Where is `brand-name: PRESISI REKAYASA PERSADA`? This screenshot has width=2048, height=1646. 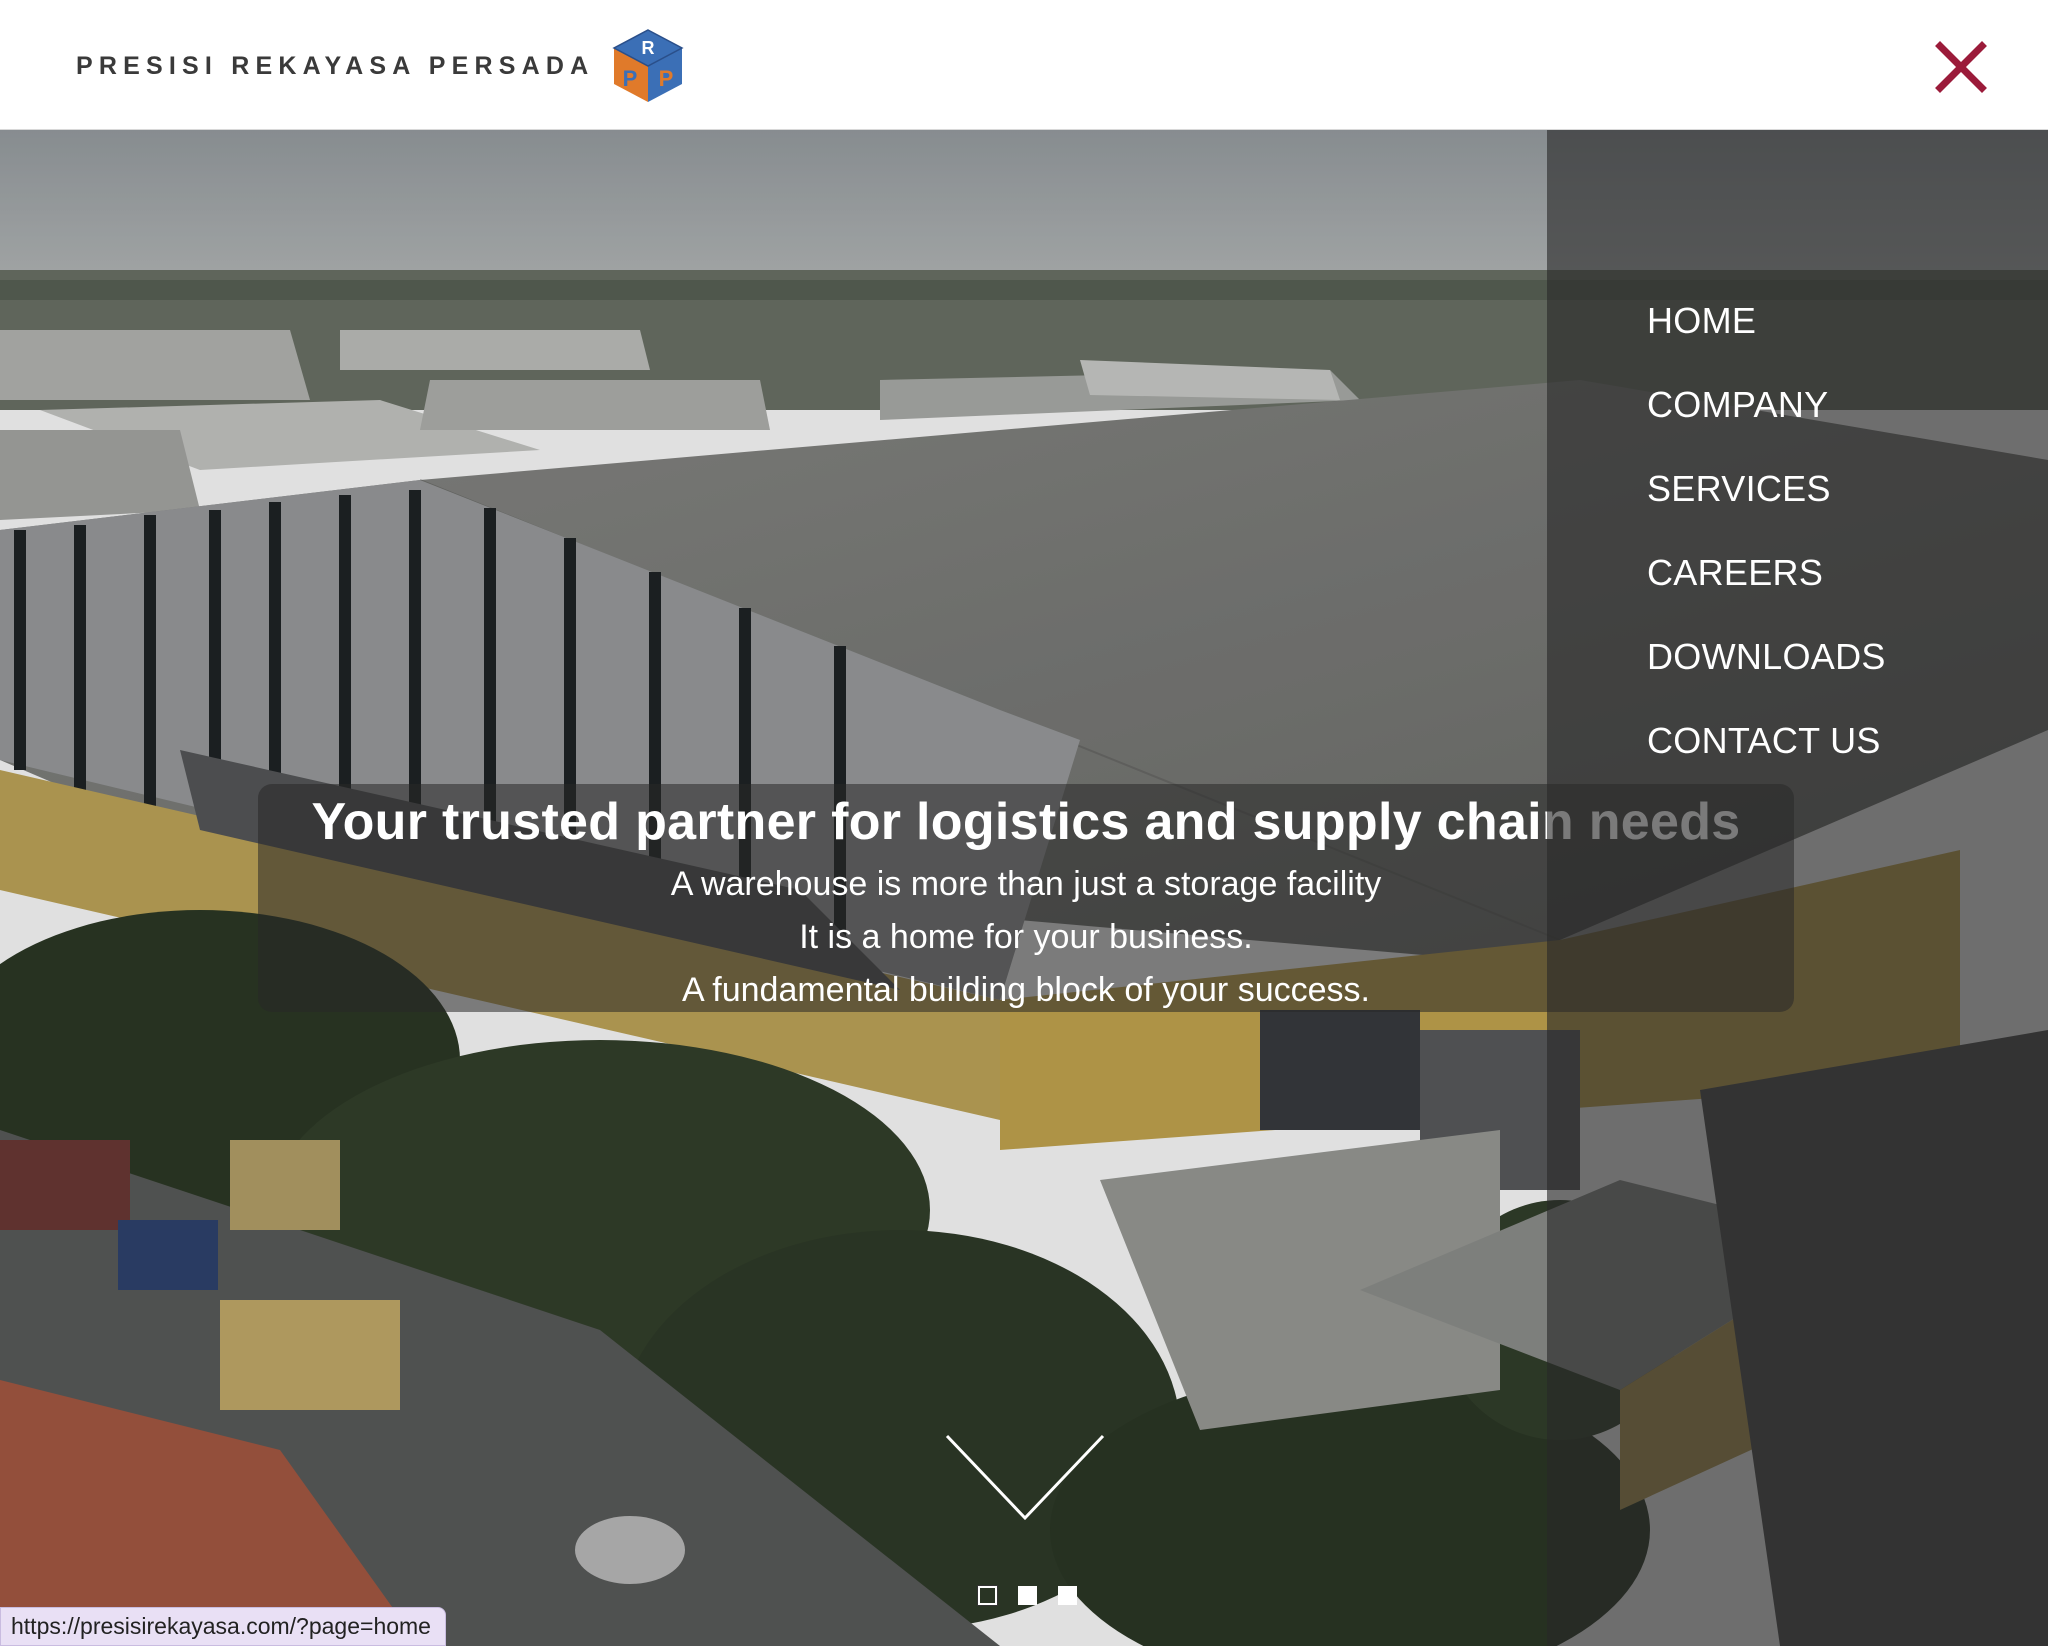 brand-name: PRESISI REKAYASA PERSADA is located at coordinates (335, 65).